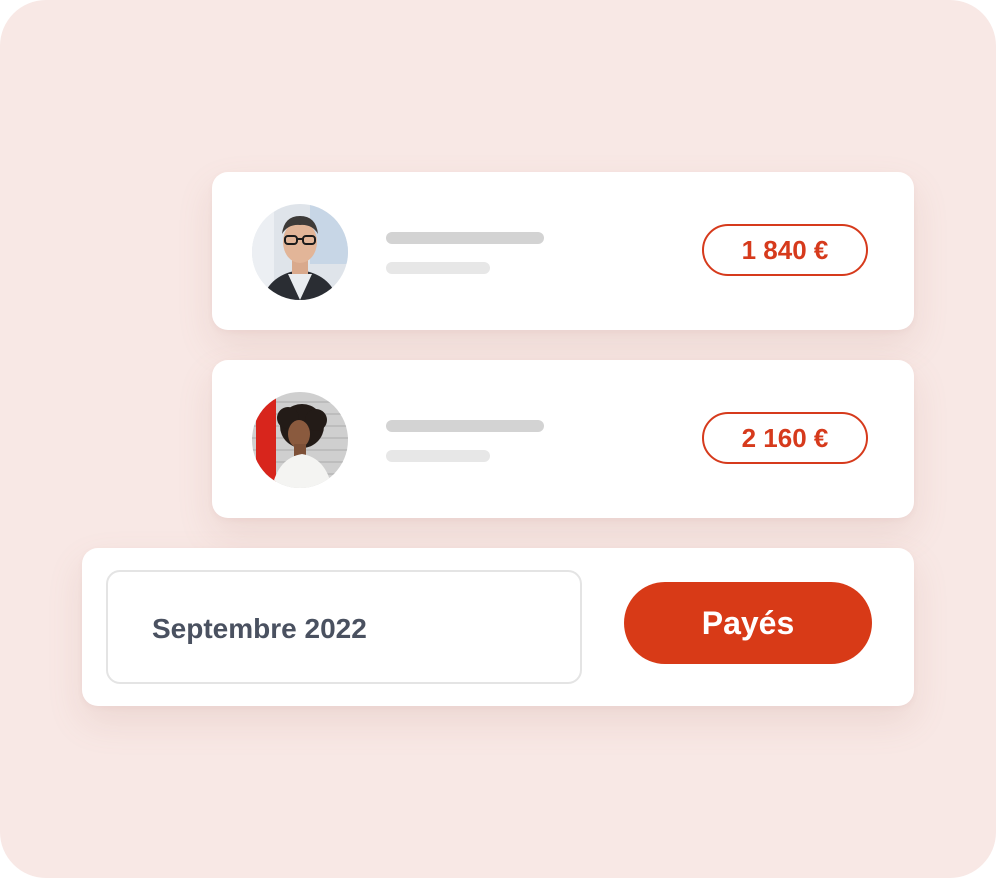 This screenshot has height=878, width=996. What do you see at coordinates (785, 250) in the screenshot?
I see `amount-badge: 1 840 €` at bounding box center [785, 250].